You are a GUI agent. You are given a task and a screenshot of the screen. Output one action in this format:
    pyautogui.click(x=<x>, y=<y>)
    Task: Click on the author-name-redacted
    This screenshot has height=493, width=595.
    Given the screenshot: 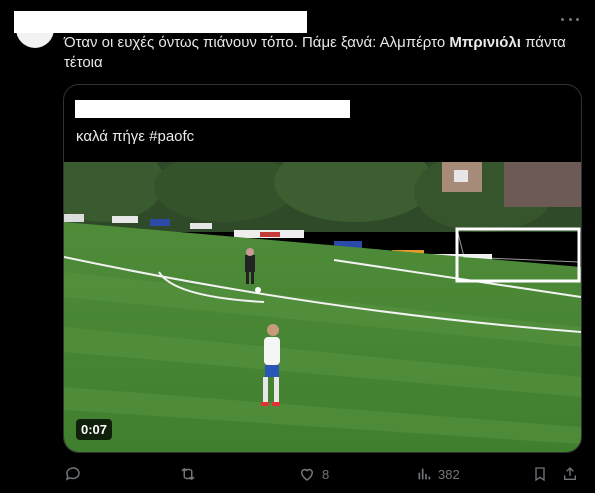 What is the action you would take?
    pyautogui.click(x=160, y=22)
    